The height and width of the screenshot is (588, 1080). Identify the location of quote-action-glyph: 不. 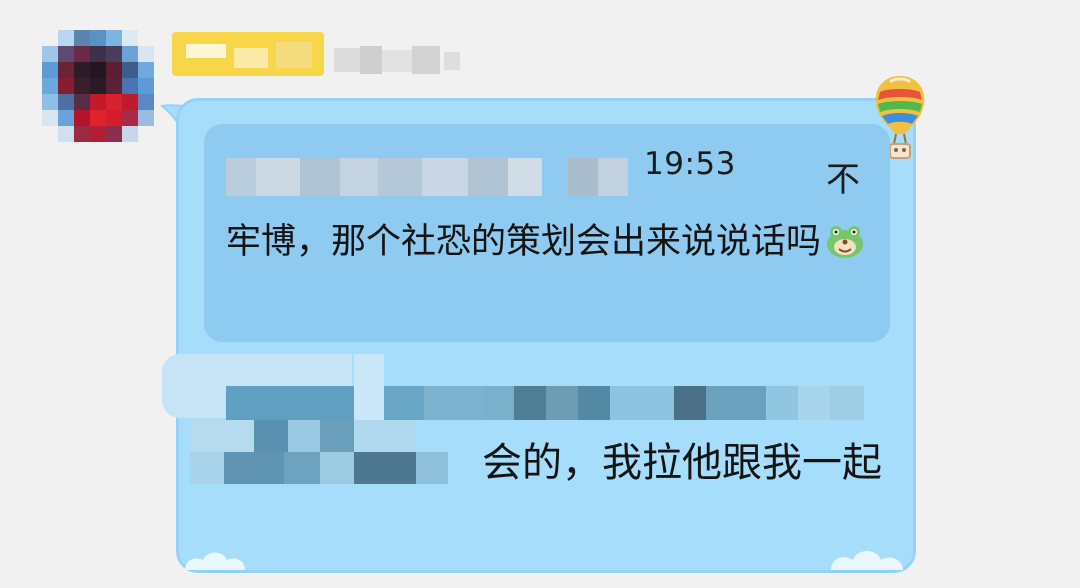
(843, 176).